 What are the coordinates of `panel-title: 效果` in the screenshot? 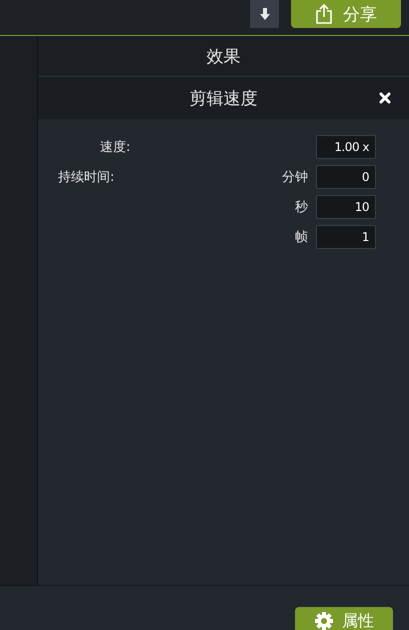 It's located at (223, 56).